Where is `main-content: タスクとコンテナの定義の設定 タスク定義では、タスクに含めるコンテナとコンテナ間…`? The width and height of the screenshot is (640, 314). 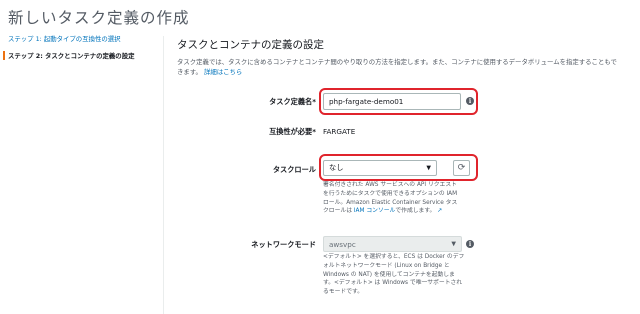
main-content: タスクとコンテナの定義の設定 タスク定義では、タスクに含めるコンテナとコンテナ間… is located at coordinates (403, 56).